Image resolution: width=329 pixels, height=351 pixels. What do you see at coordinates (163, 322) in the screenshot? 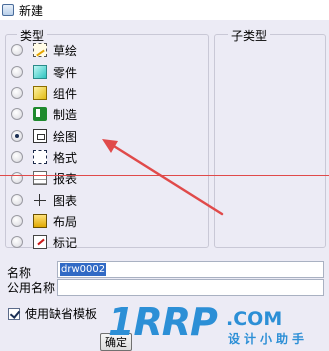
I see `watermark-logo: 1RRP` at bounding box center [163, 322].